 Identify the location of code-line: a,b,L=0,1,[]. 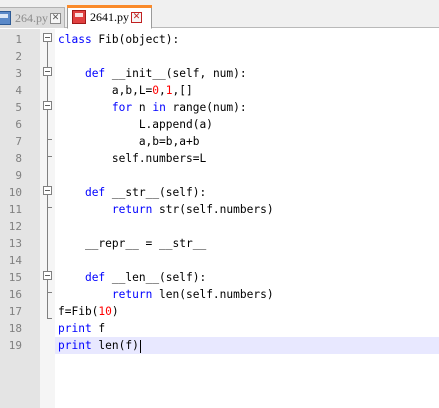
(247, 90).